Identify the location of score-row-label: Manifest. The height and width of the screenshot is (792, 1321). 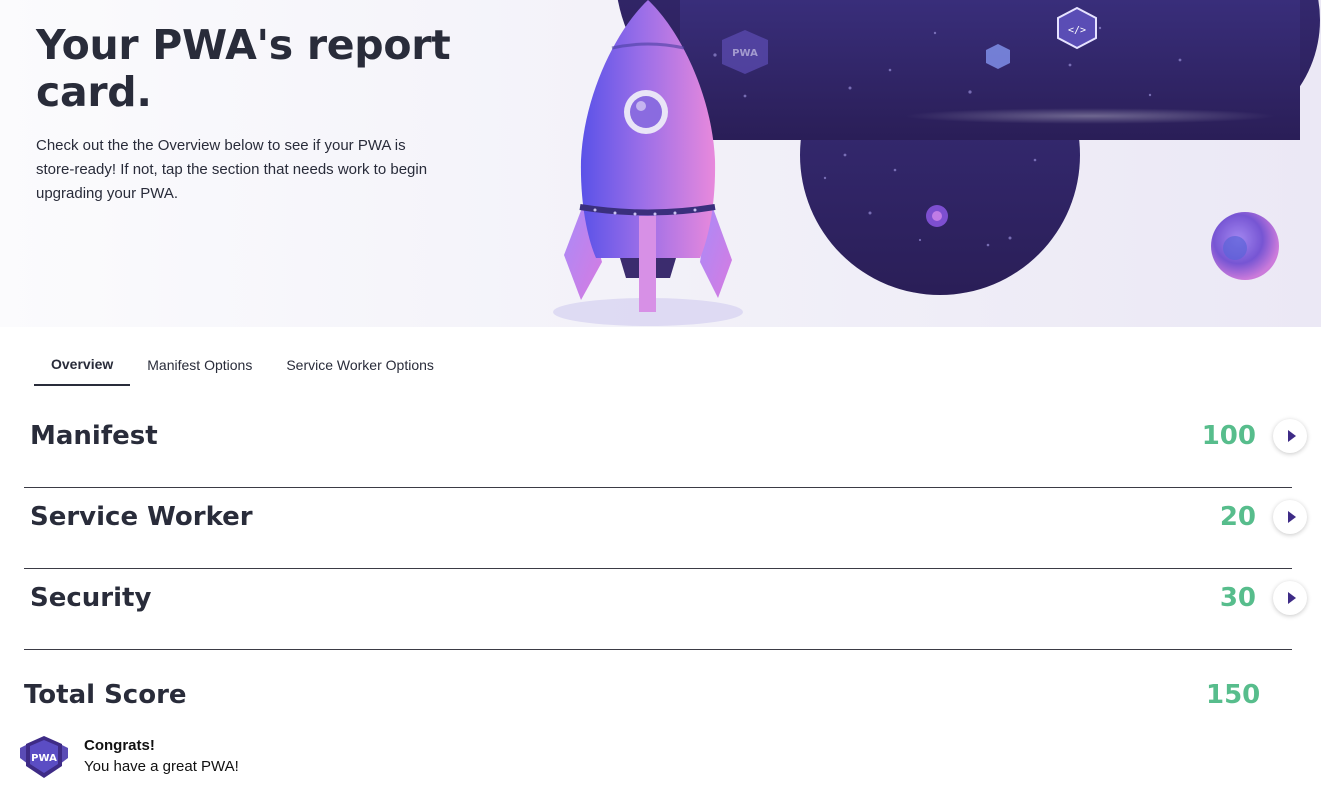
(94, 436).